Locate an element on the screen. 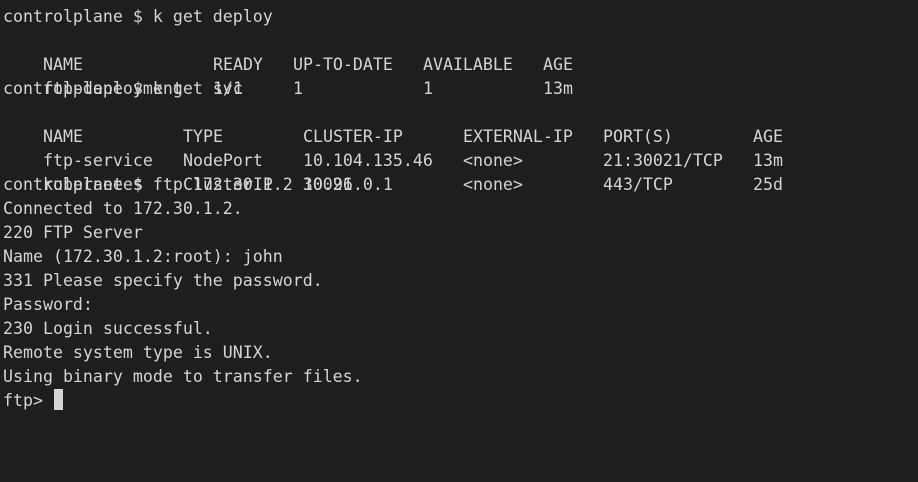 The height and width of the screenshot is (482, 918). svc-cell-ports: 443/TCP is located at coordinates (637, 184).